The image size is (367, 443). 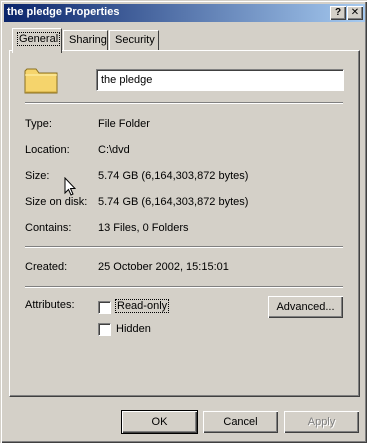 I want to click on location-label: Location:, so click(x=47, y=150).